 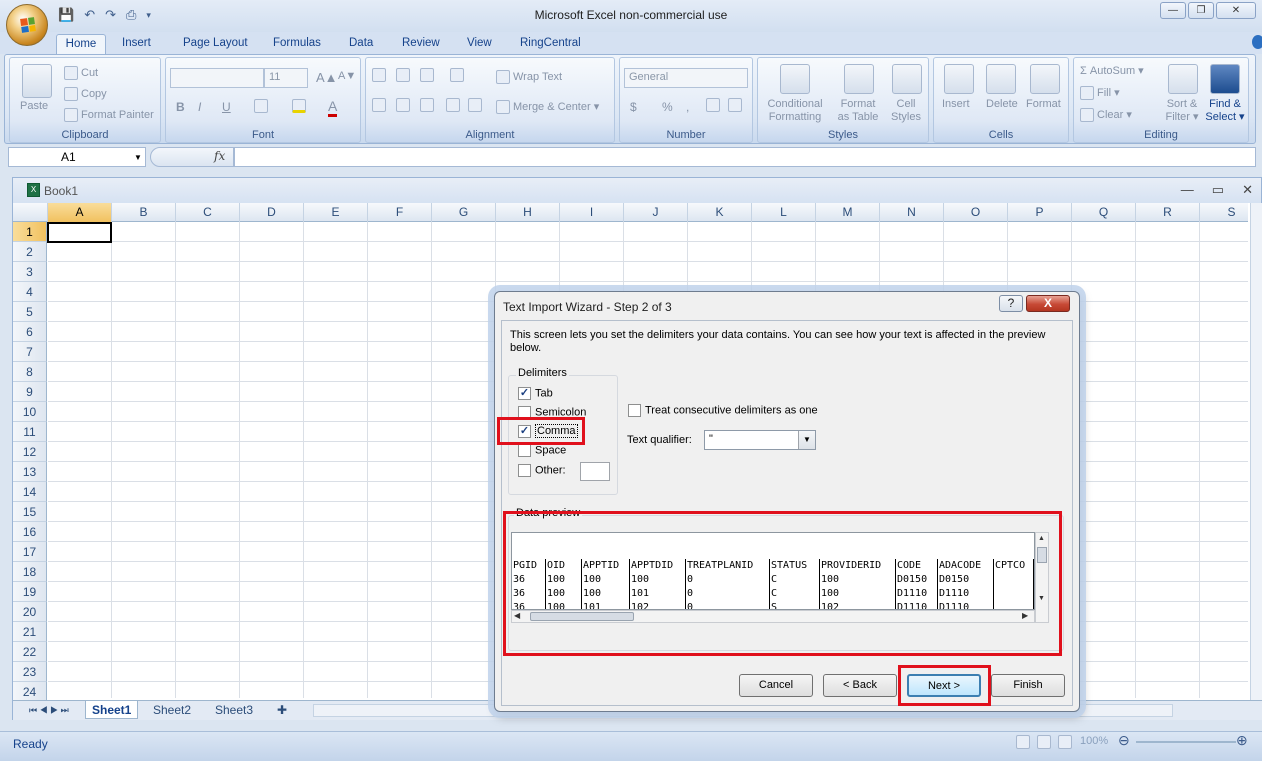 I want to click on page-break-view-icon, so click(x=1065, y=742).